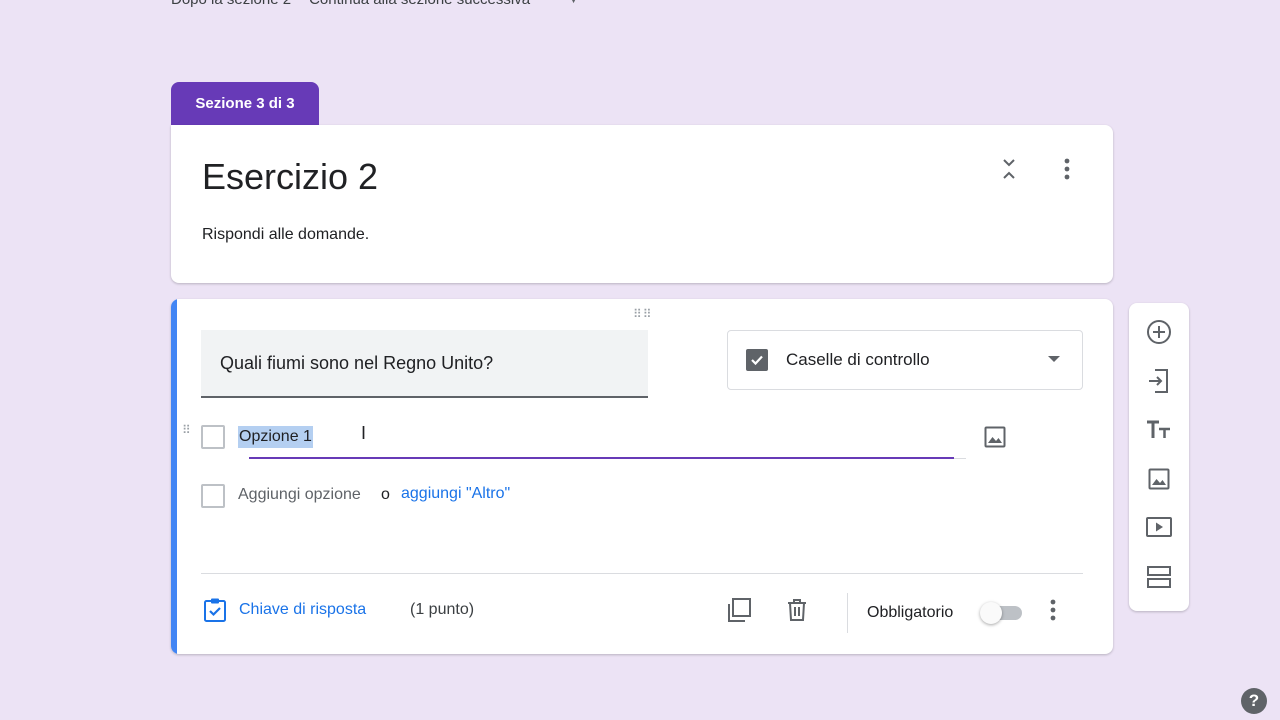 The image size is (1280, 720). I want to click on checkbox-checked-icon, so click(757, 360).